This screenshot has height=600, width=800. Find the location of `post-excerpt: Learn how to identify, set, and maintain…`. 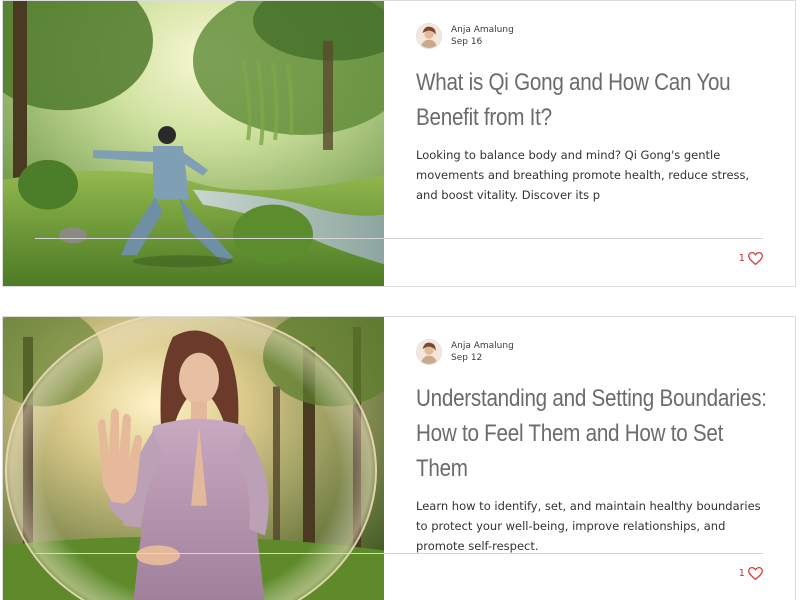

post-excerpt: Learn how to identify, set, and maintain… is located at coordinates (588, 526).